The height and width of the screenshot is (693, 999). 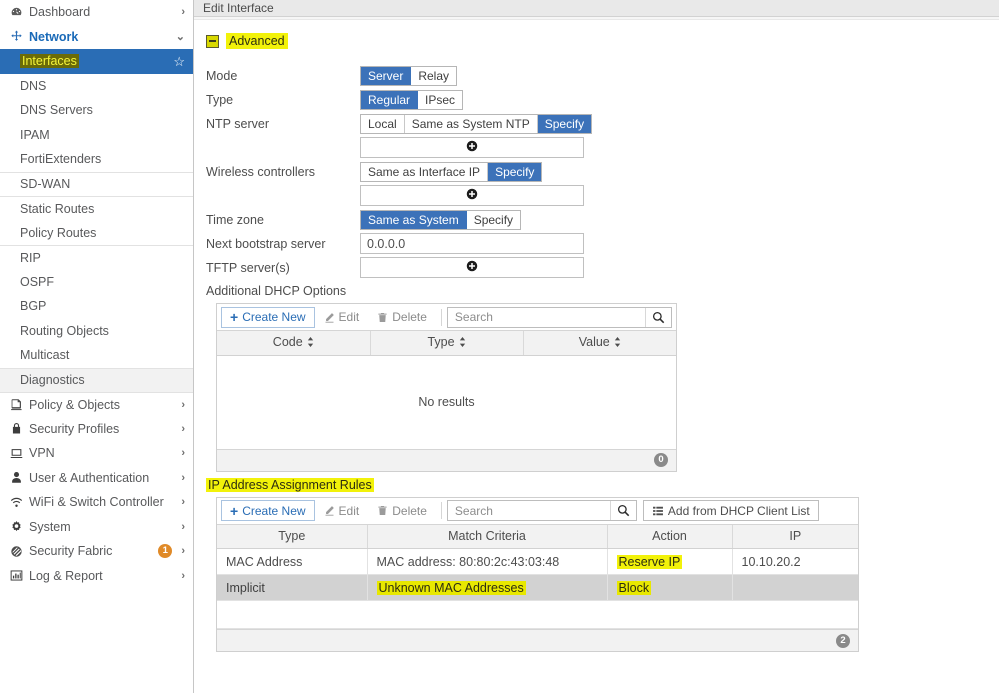 I want to click on ip-rules-row-count-badge: 2, so click(x=843, y=640).